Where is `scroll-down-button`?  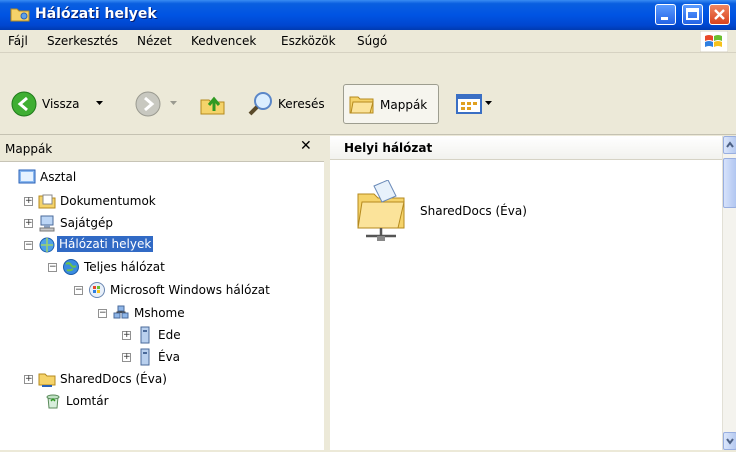
scroll-down-button is located at coordinates (729, 441).